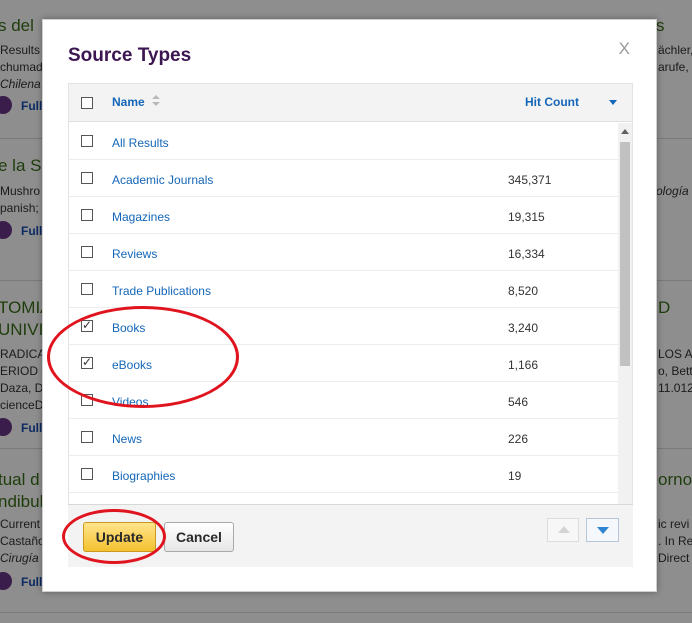 This screenshot has height=623, width=692. Describe the element at coordinates (162, 180) in the screenshot. I see `row-label: Academic Journals` at that location.